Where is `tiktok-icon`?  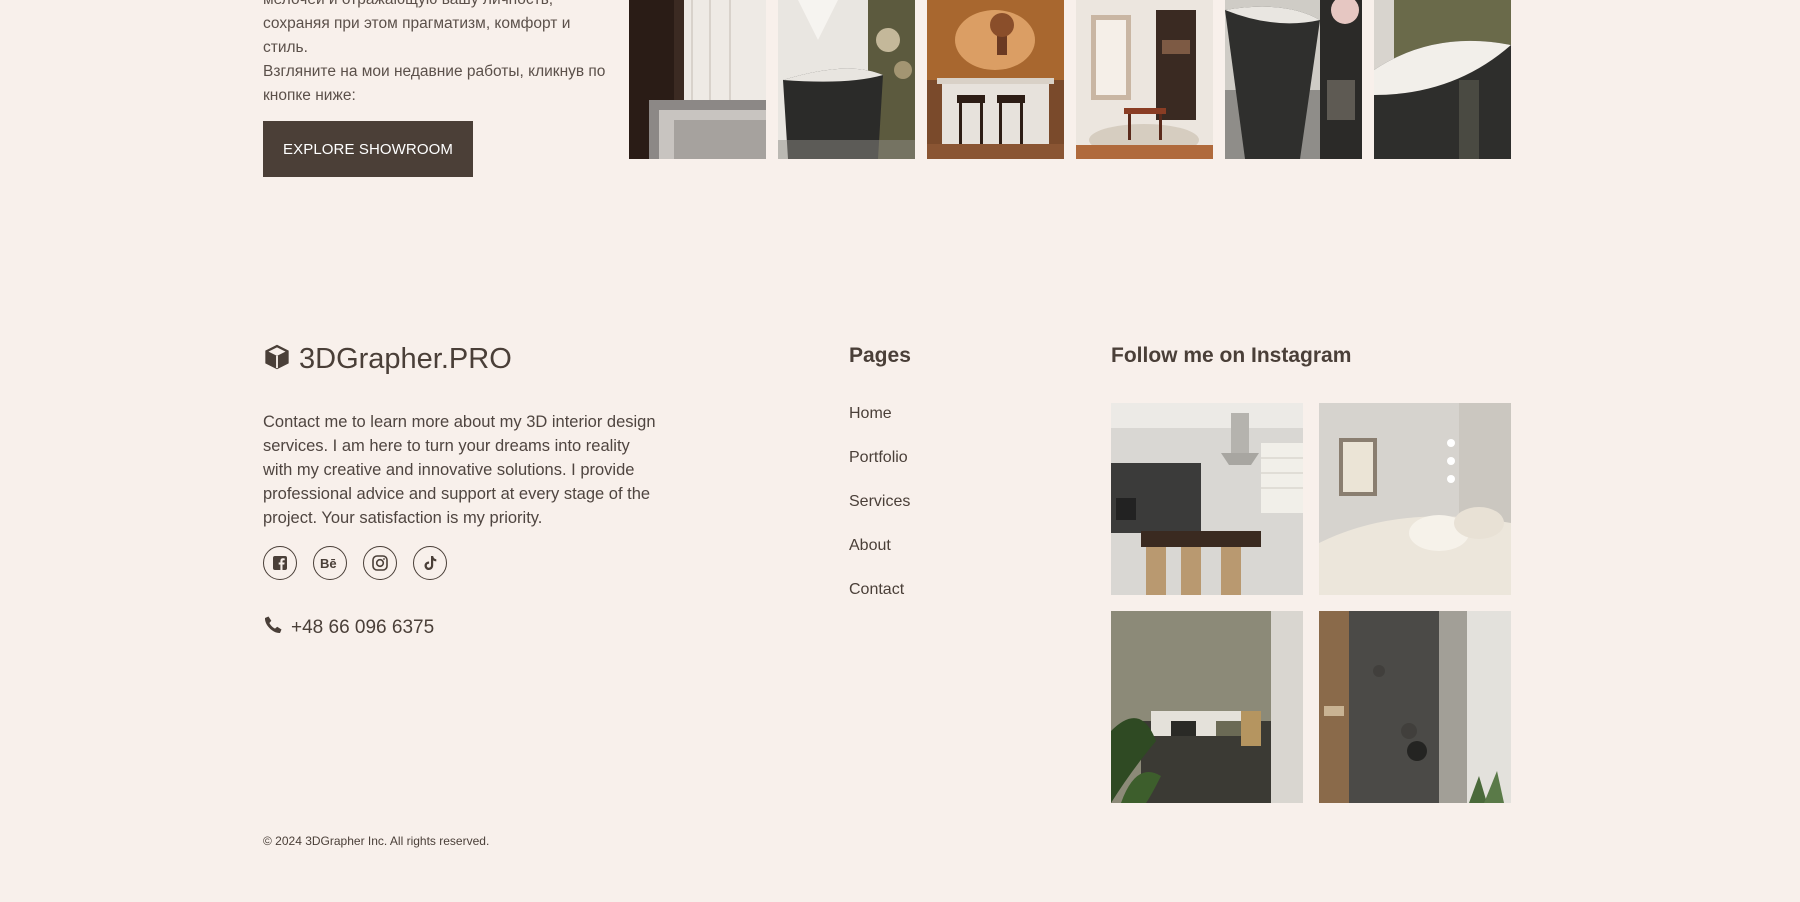
tiktok-icon is located at coordinates (430, 563).